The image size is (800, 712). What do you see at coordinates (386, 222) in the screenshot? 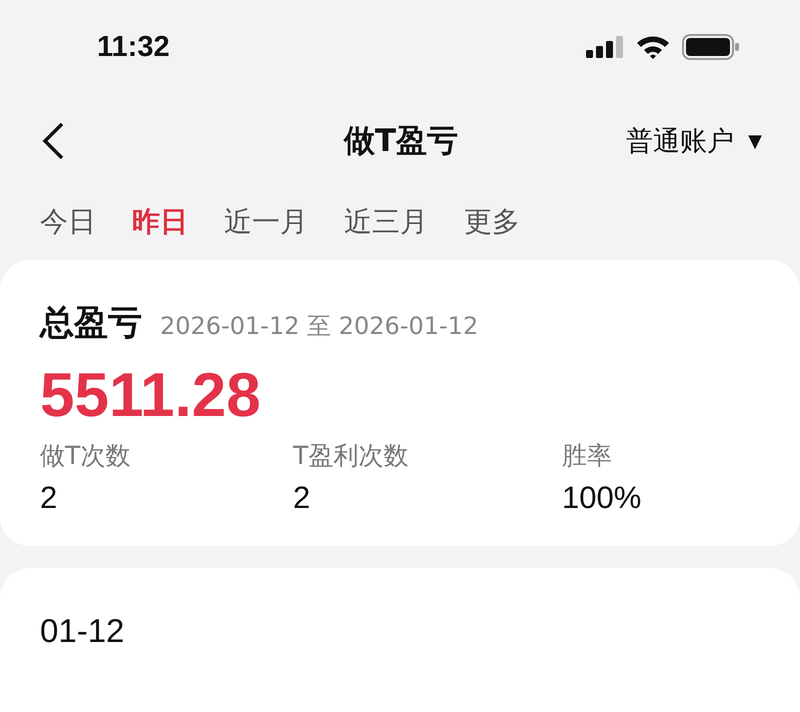
I see `period-tab: 近三月` at bounding box center [386, 222].